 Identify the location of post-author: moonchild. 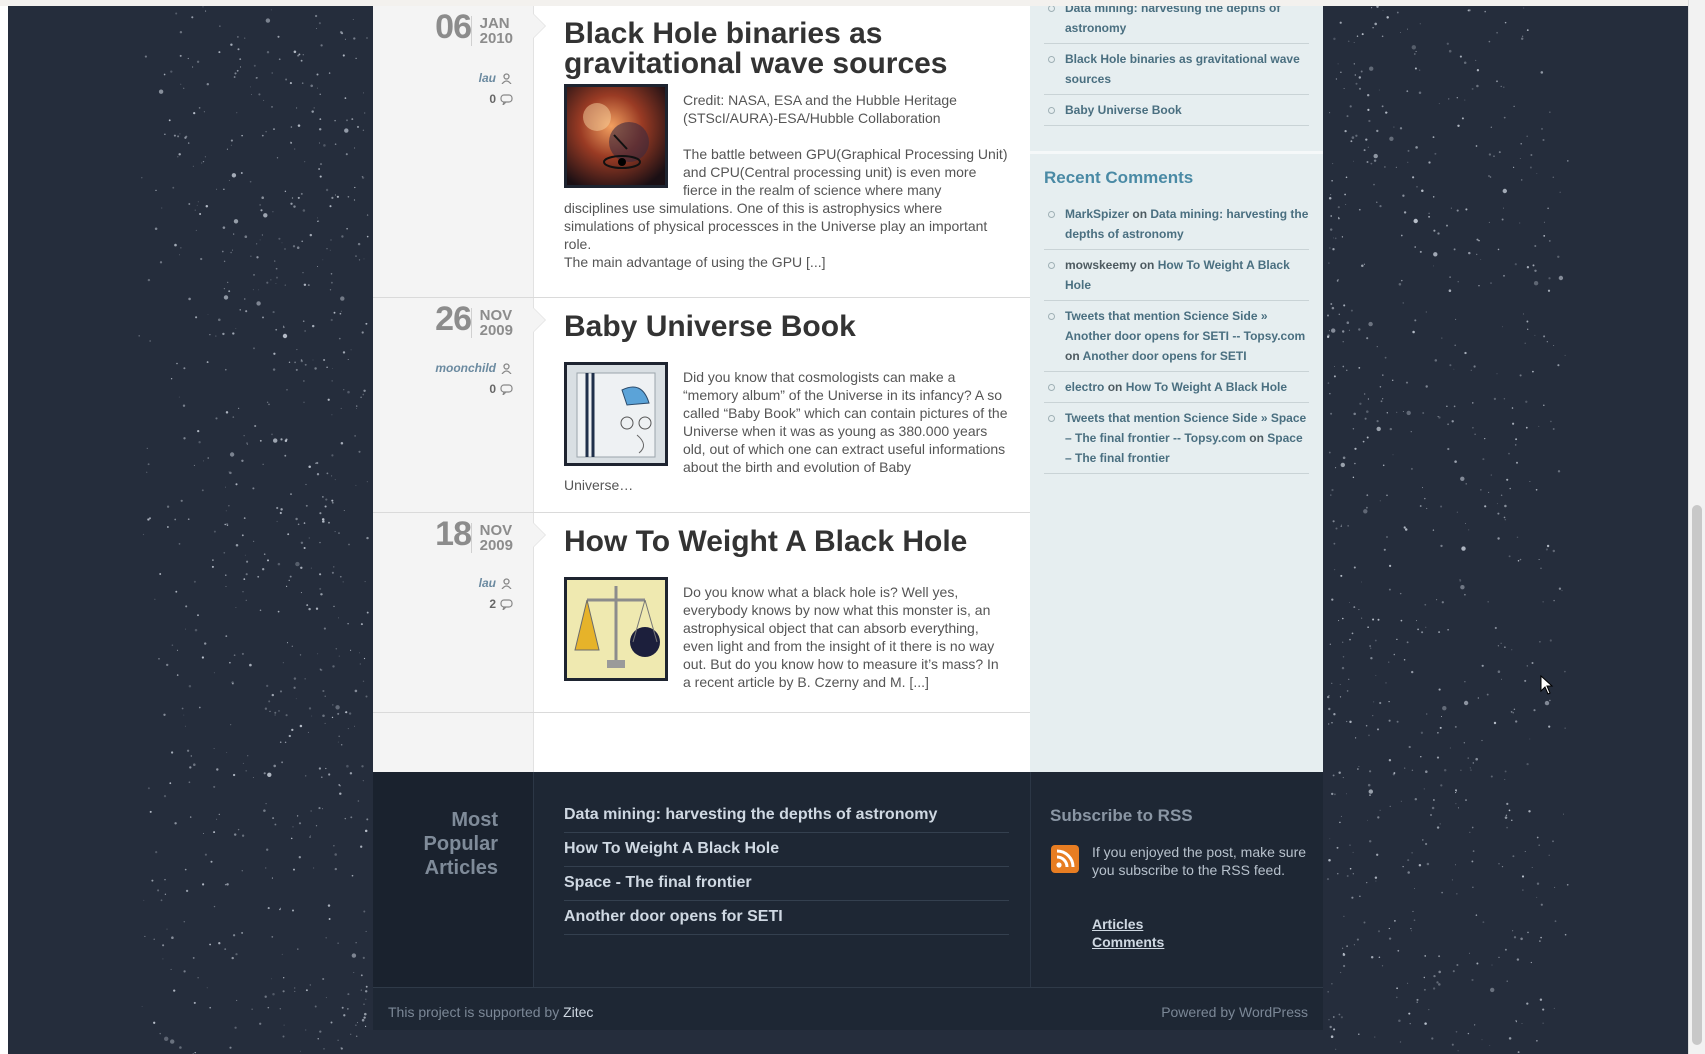
(474, 368).